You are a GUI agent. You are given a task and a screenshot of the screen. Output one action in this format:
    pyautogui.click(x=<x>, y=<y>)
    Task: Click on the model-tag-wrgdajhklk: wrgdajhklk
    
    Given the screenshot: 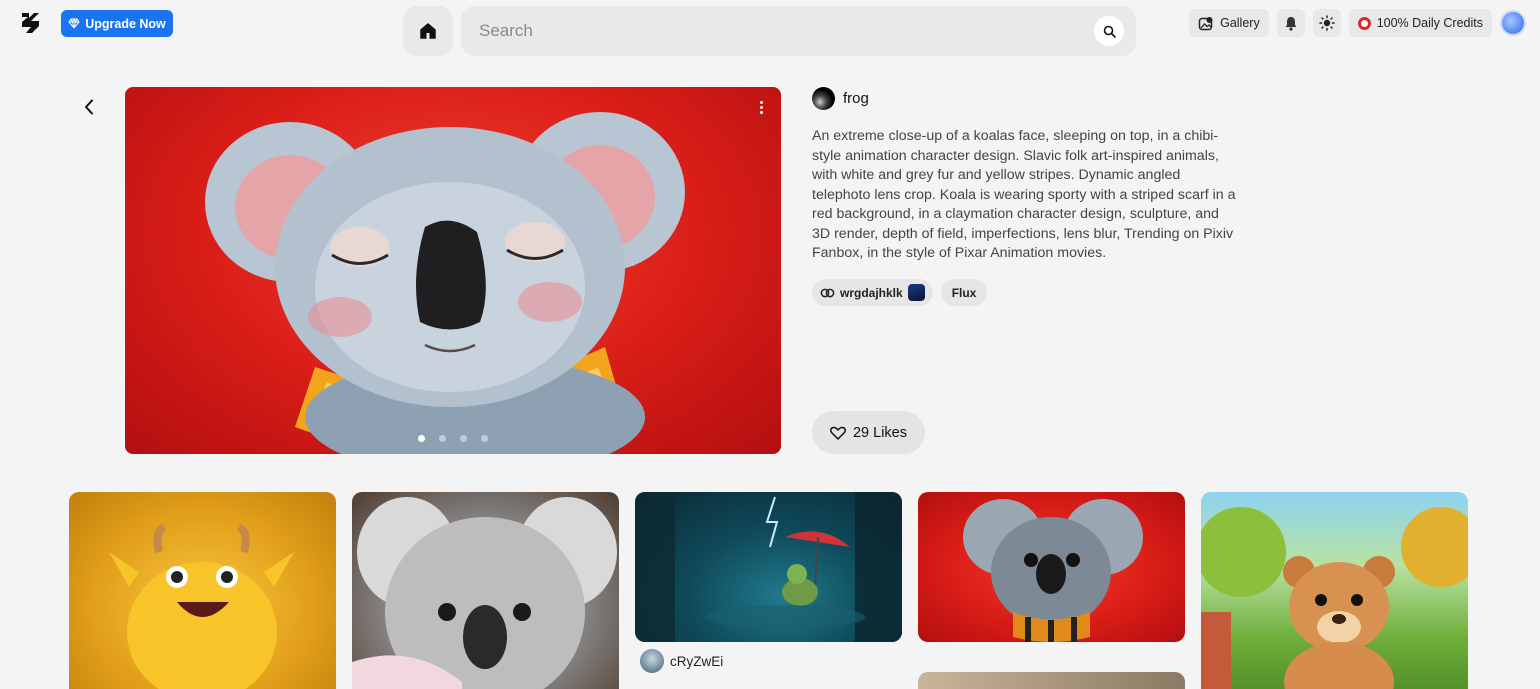 What is the action you would take?
    pyautogui.click(x=872, y=292)
    